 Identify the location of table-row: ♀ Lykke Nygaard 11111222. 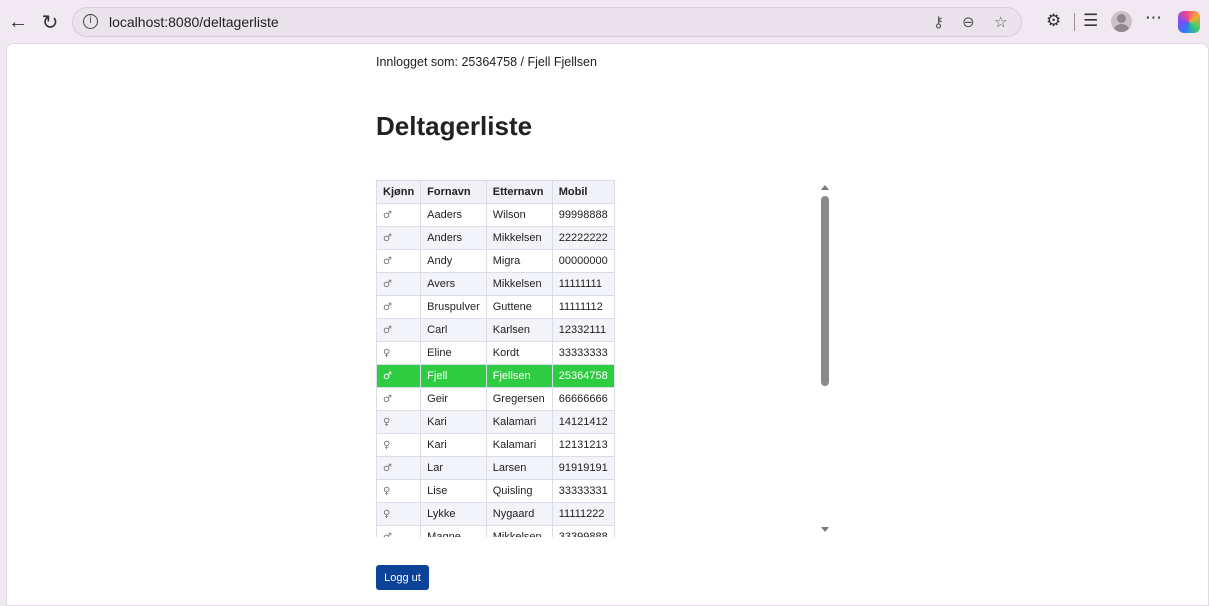
(495, 514).